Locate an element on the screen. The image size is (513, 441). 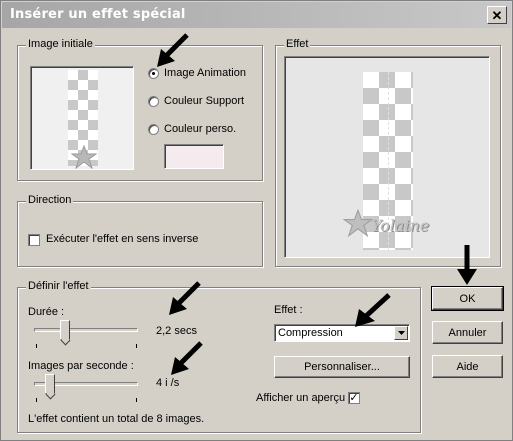
close-button: ✕ is located at coordinates (497, 15).